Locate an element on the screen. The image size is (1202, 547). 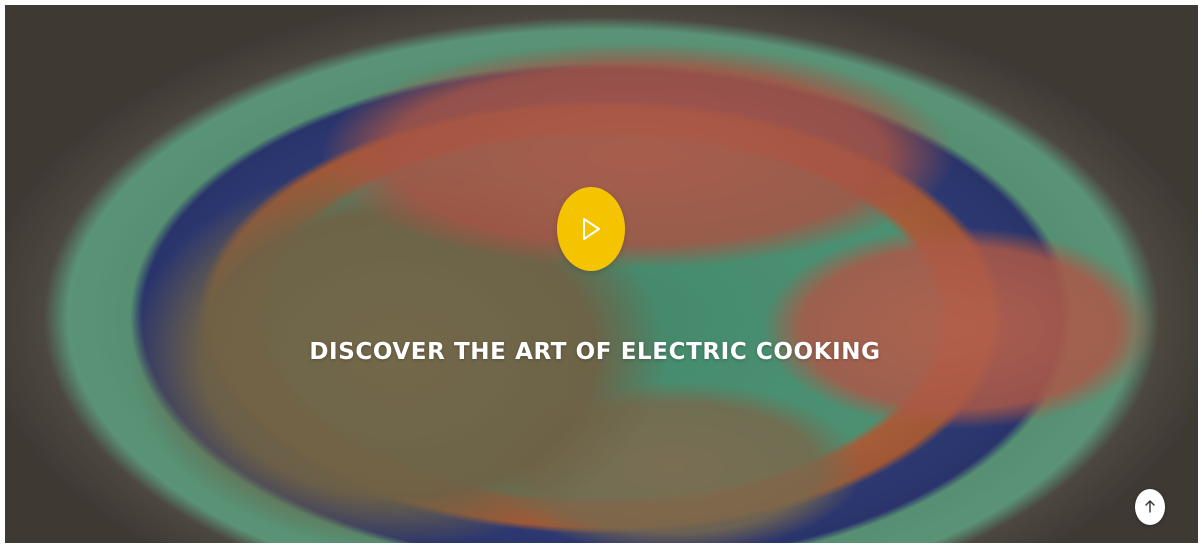
hero-title: DISCOVER THE ART OF ELECTRIC COOKING is located at coordinates (595, 352).